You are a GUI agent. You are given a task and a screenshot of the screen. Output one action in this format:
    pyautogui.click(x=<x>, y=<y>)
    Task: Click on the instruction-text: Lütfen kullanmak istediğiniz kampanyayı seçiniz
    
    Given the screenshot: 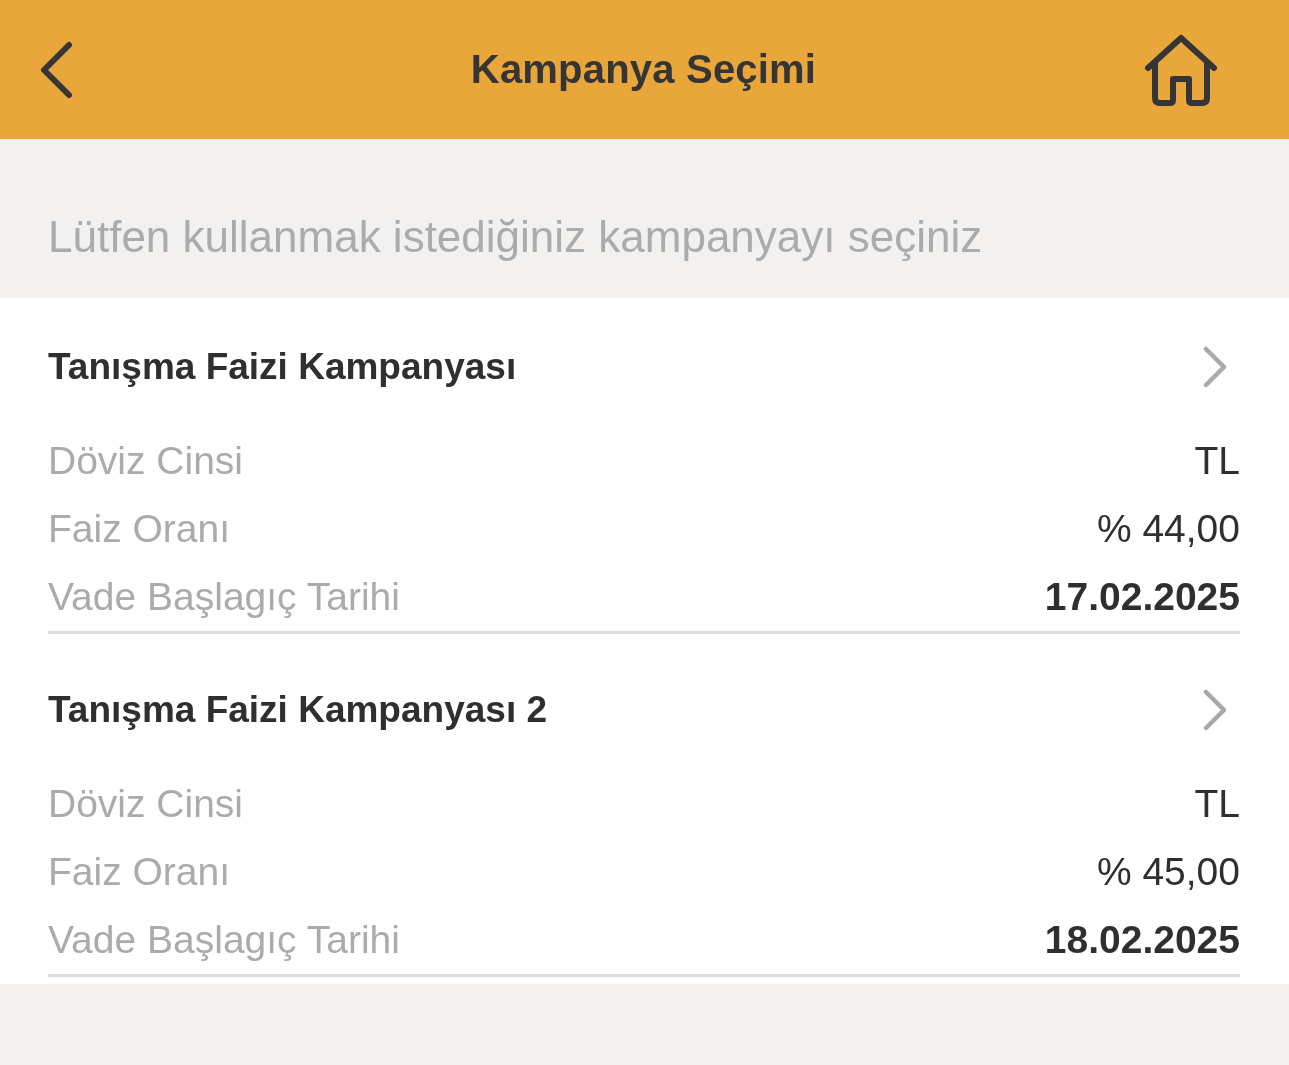 What is the action you would take?
    pyautogui.click(x=515, y=237)
    